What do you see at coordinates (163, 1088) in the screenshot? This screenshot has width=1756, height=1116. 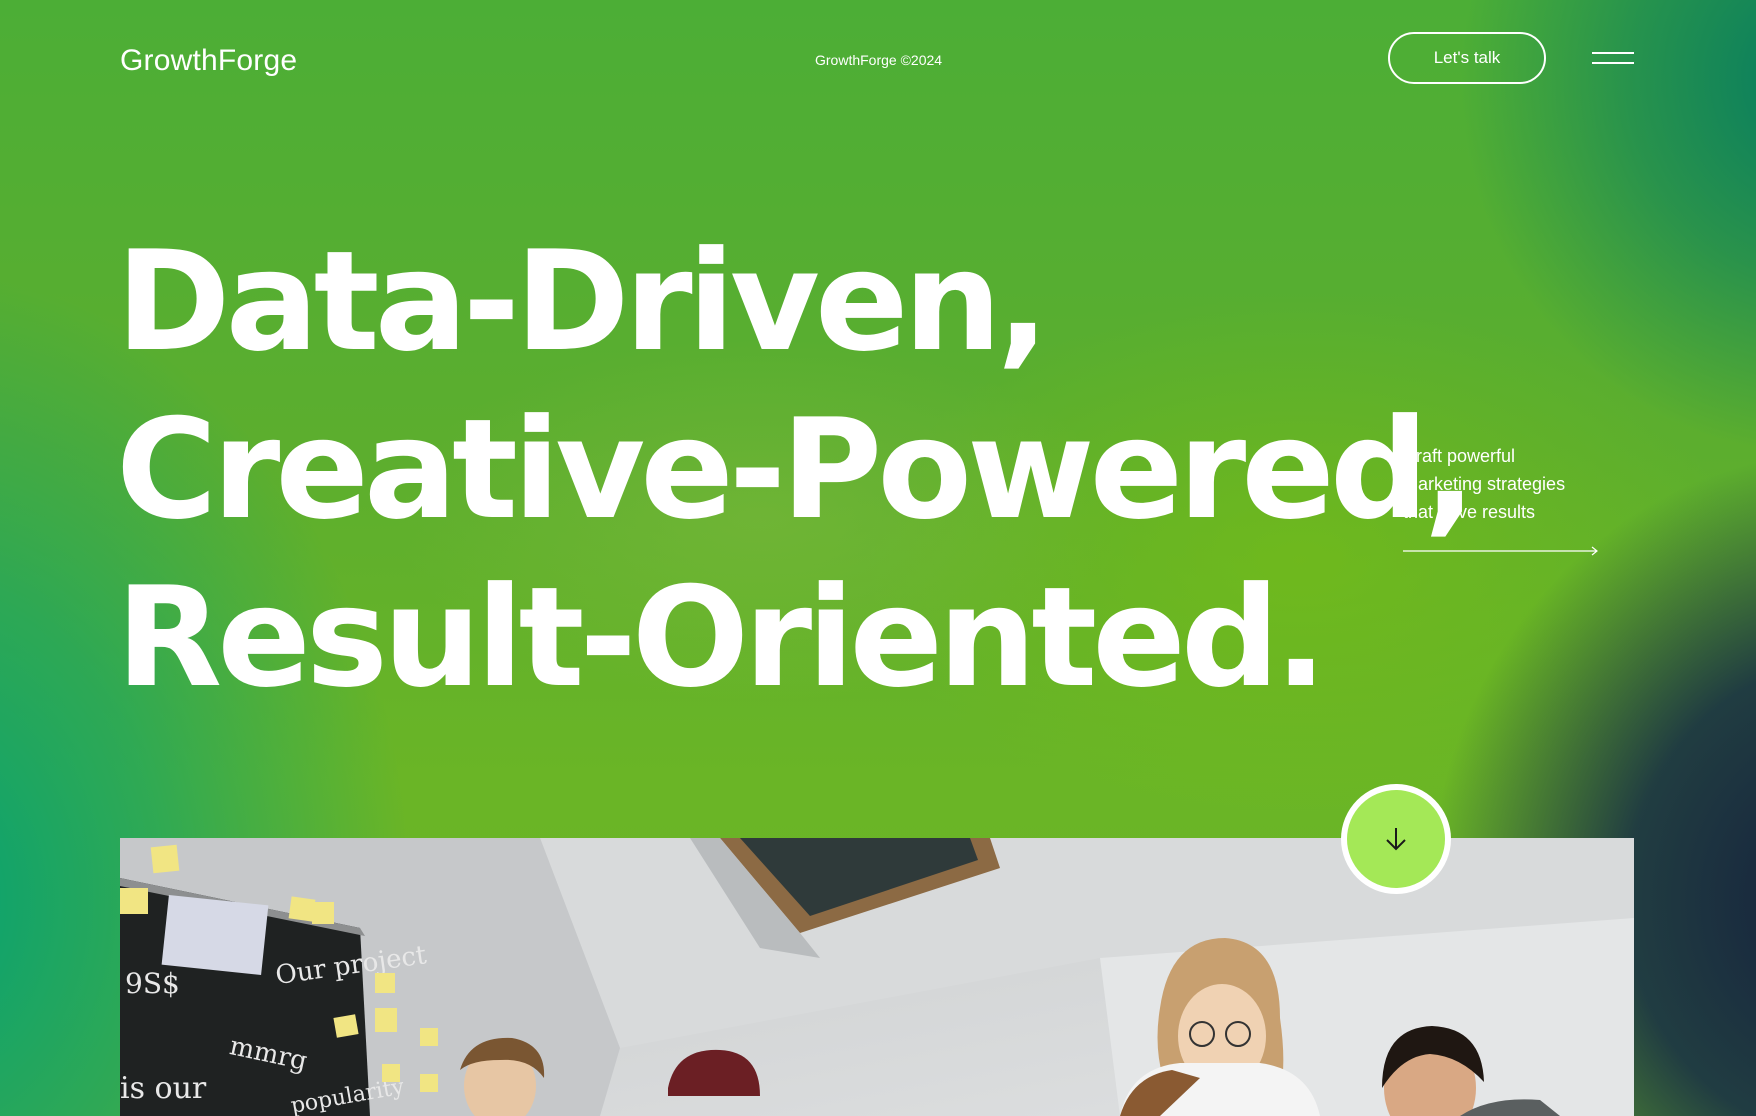 I see `svg-text: is our` at bounding box center [163, 1088].